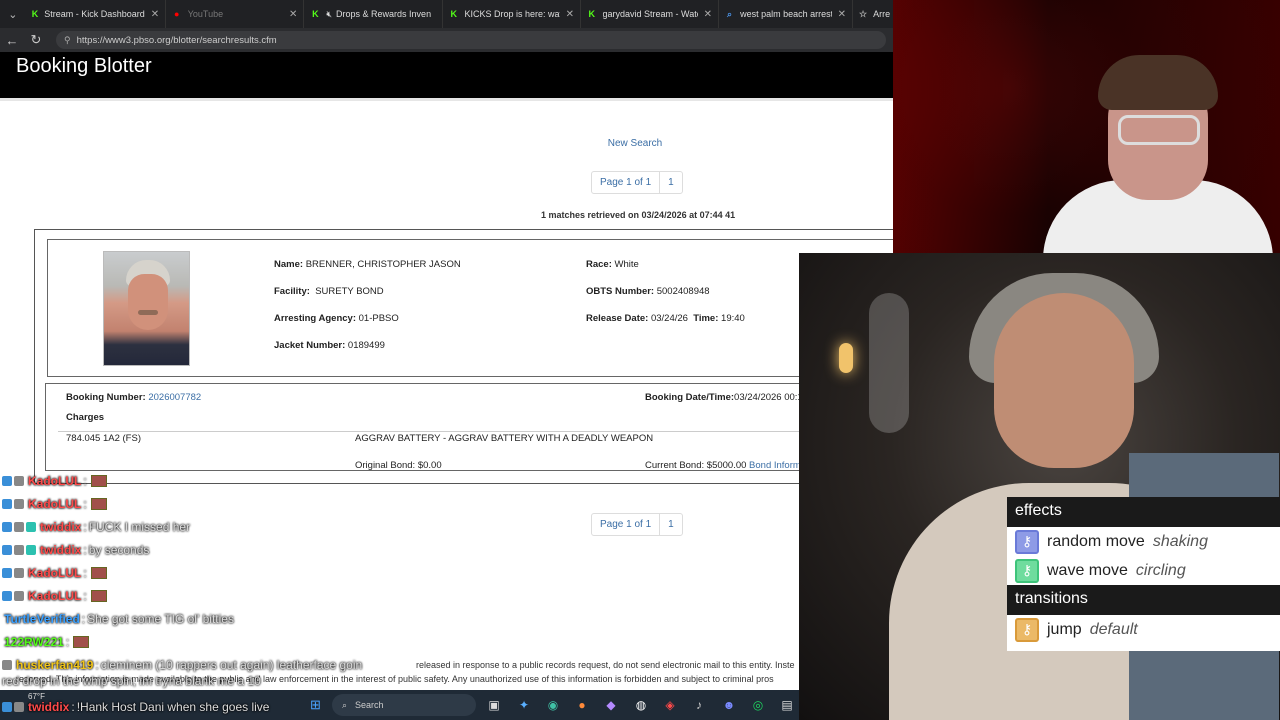 The height and width of the screenshot is (720, 1280). What do you see at coordinates (863, 14) in the screenshot?
I see `star-icon: ☆` at bounding box center [863, 14].